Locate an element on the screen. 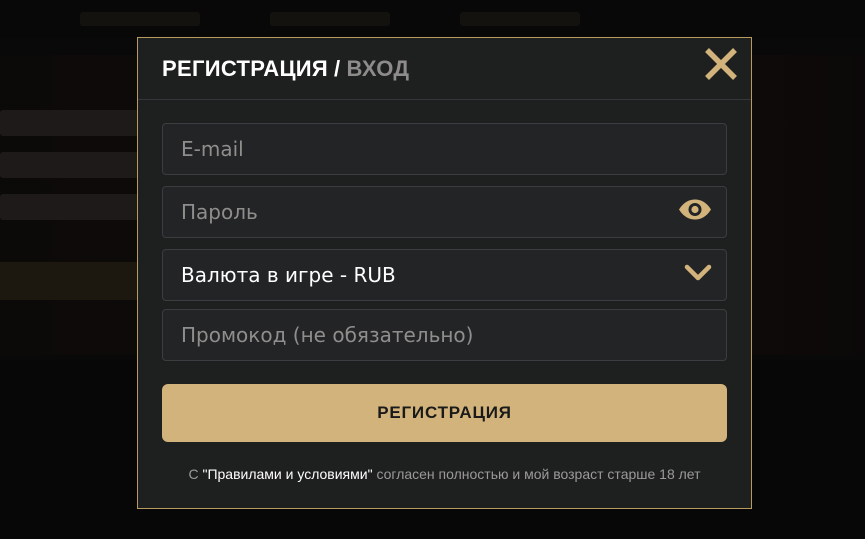  password-input is located at coordinates (421, 212).